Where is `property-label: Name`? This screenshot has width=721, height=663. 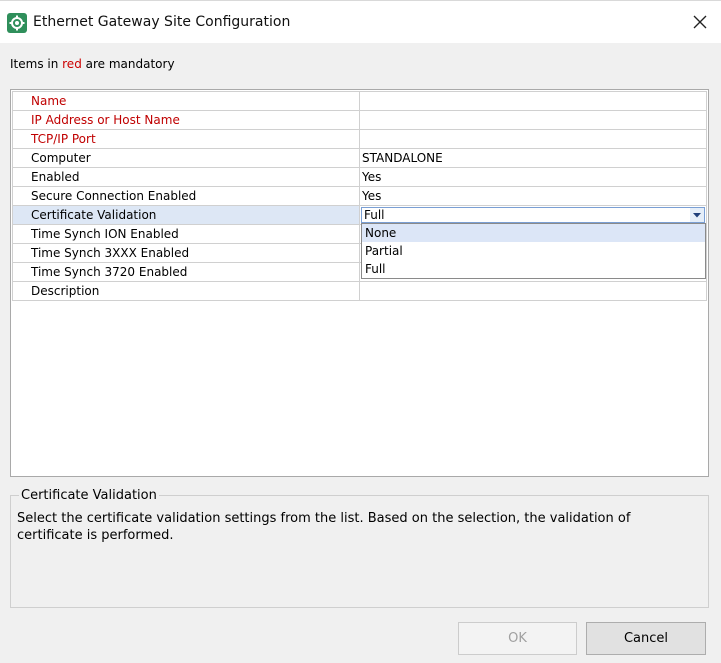
property-label: Name is located at coordinates (186, 101).